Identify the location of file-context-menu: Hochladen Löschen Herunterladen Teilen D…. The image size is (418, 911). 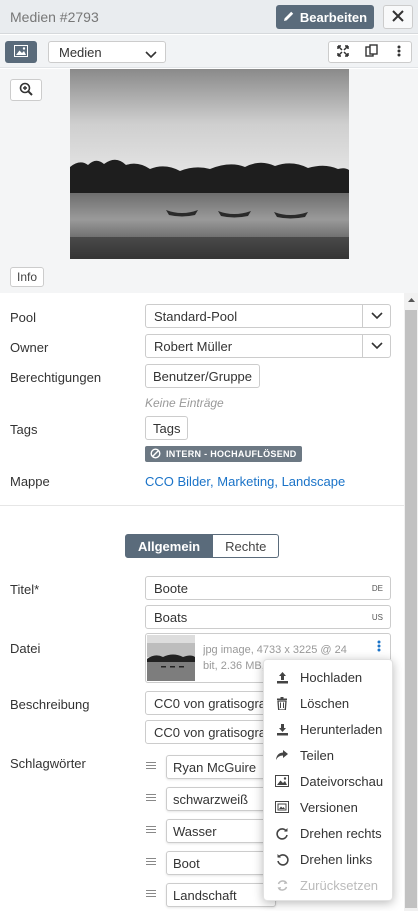
(328, 780).